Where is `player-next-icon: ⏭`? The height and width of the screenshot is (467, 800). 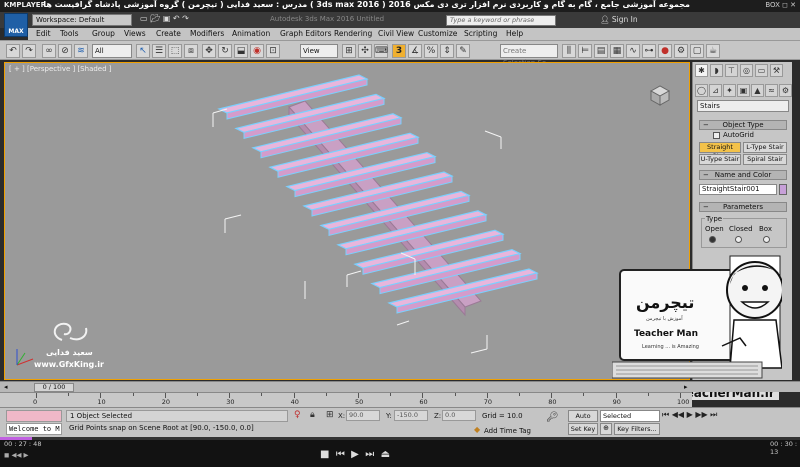 player-next-icon: ⏭ is located at coordinates (369, 454).